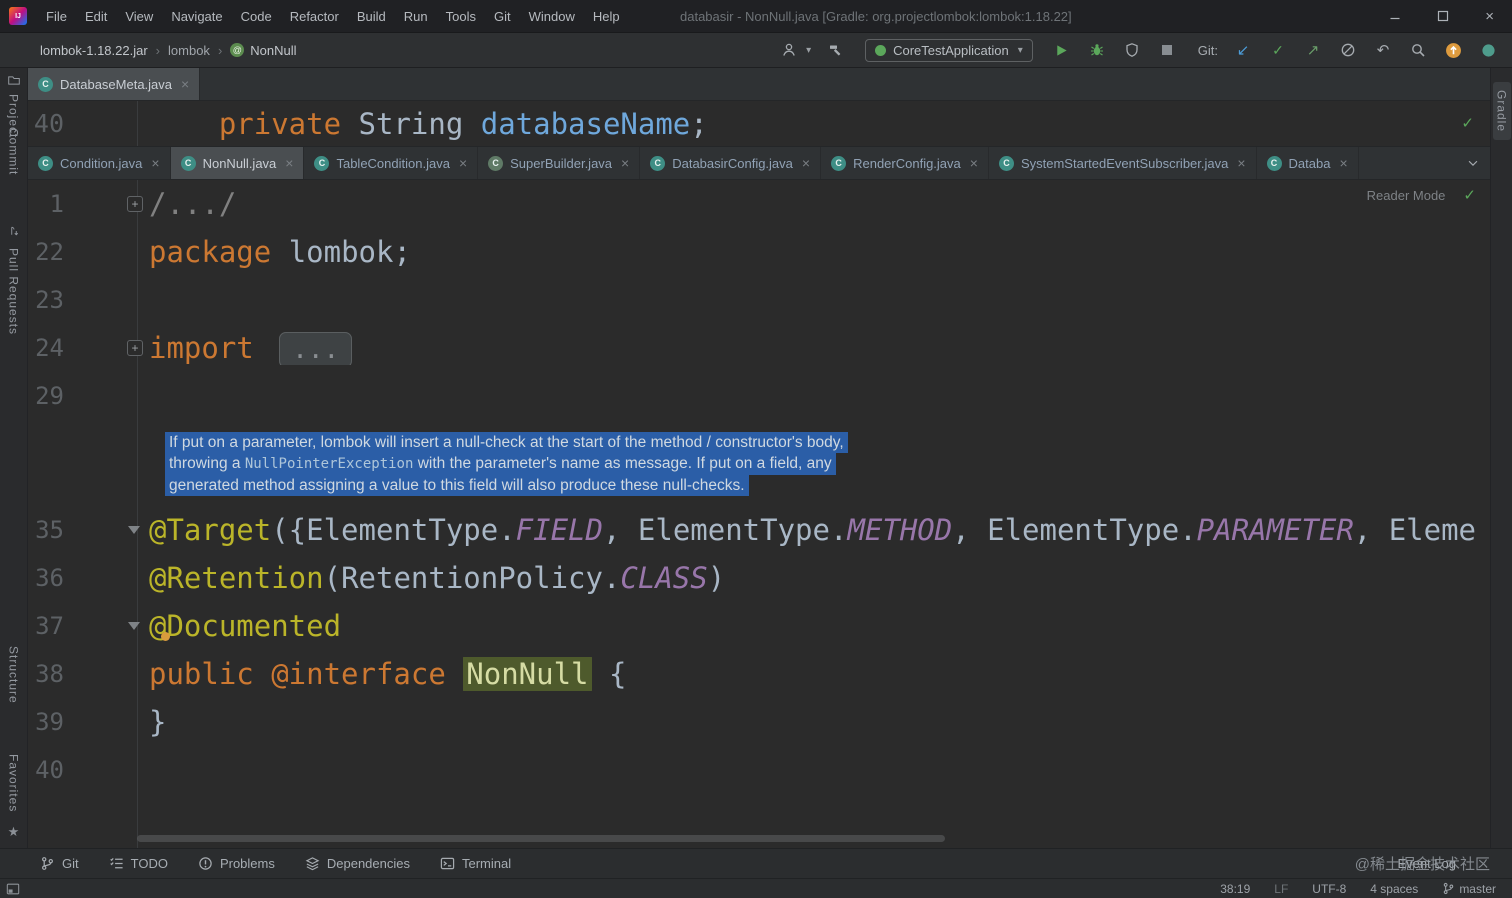  Describe the element at coordinates (14, 783) in the screenshot. I see `tool-window-button-favorites: Favorites` at that location.